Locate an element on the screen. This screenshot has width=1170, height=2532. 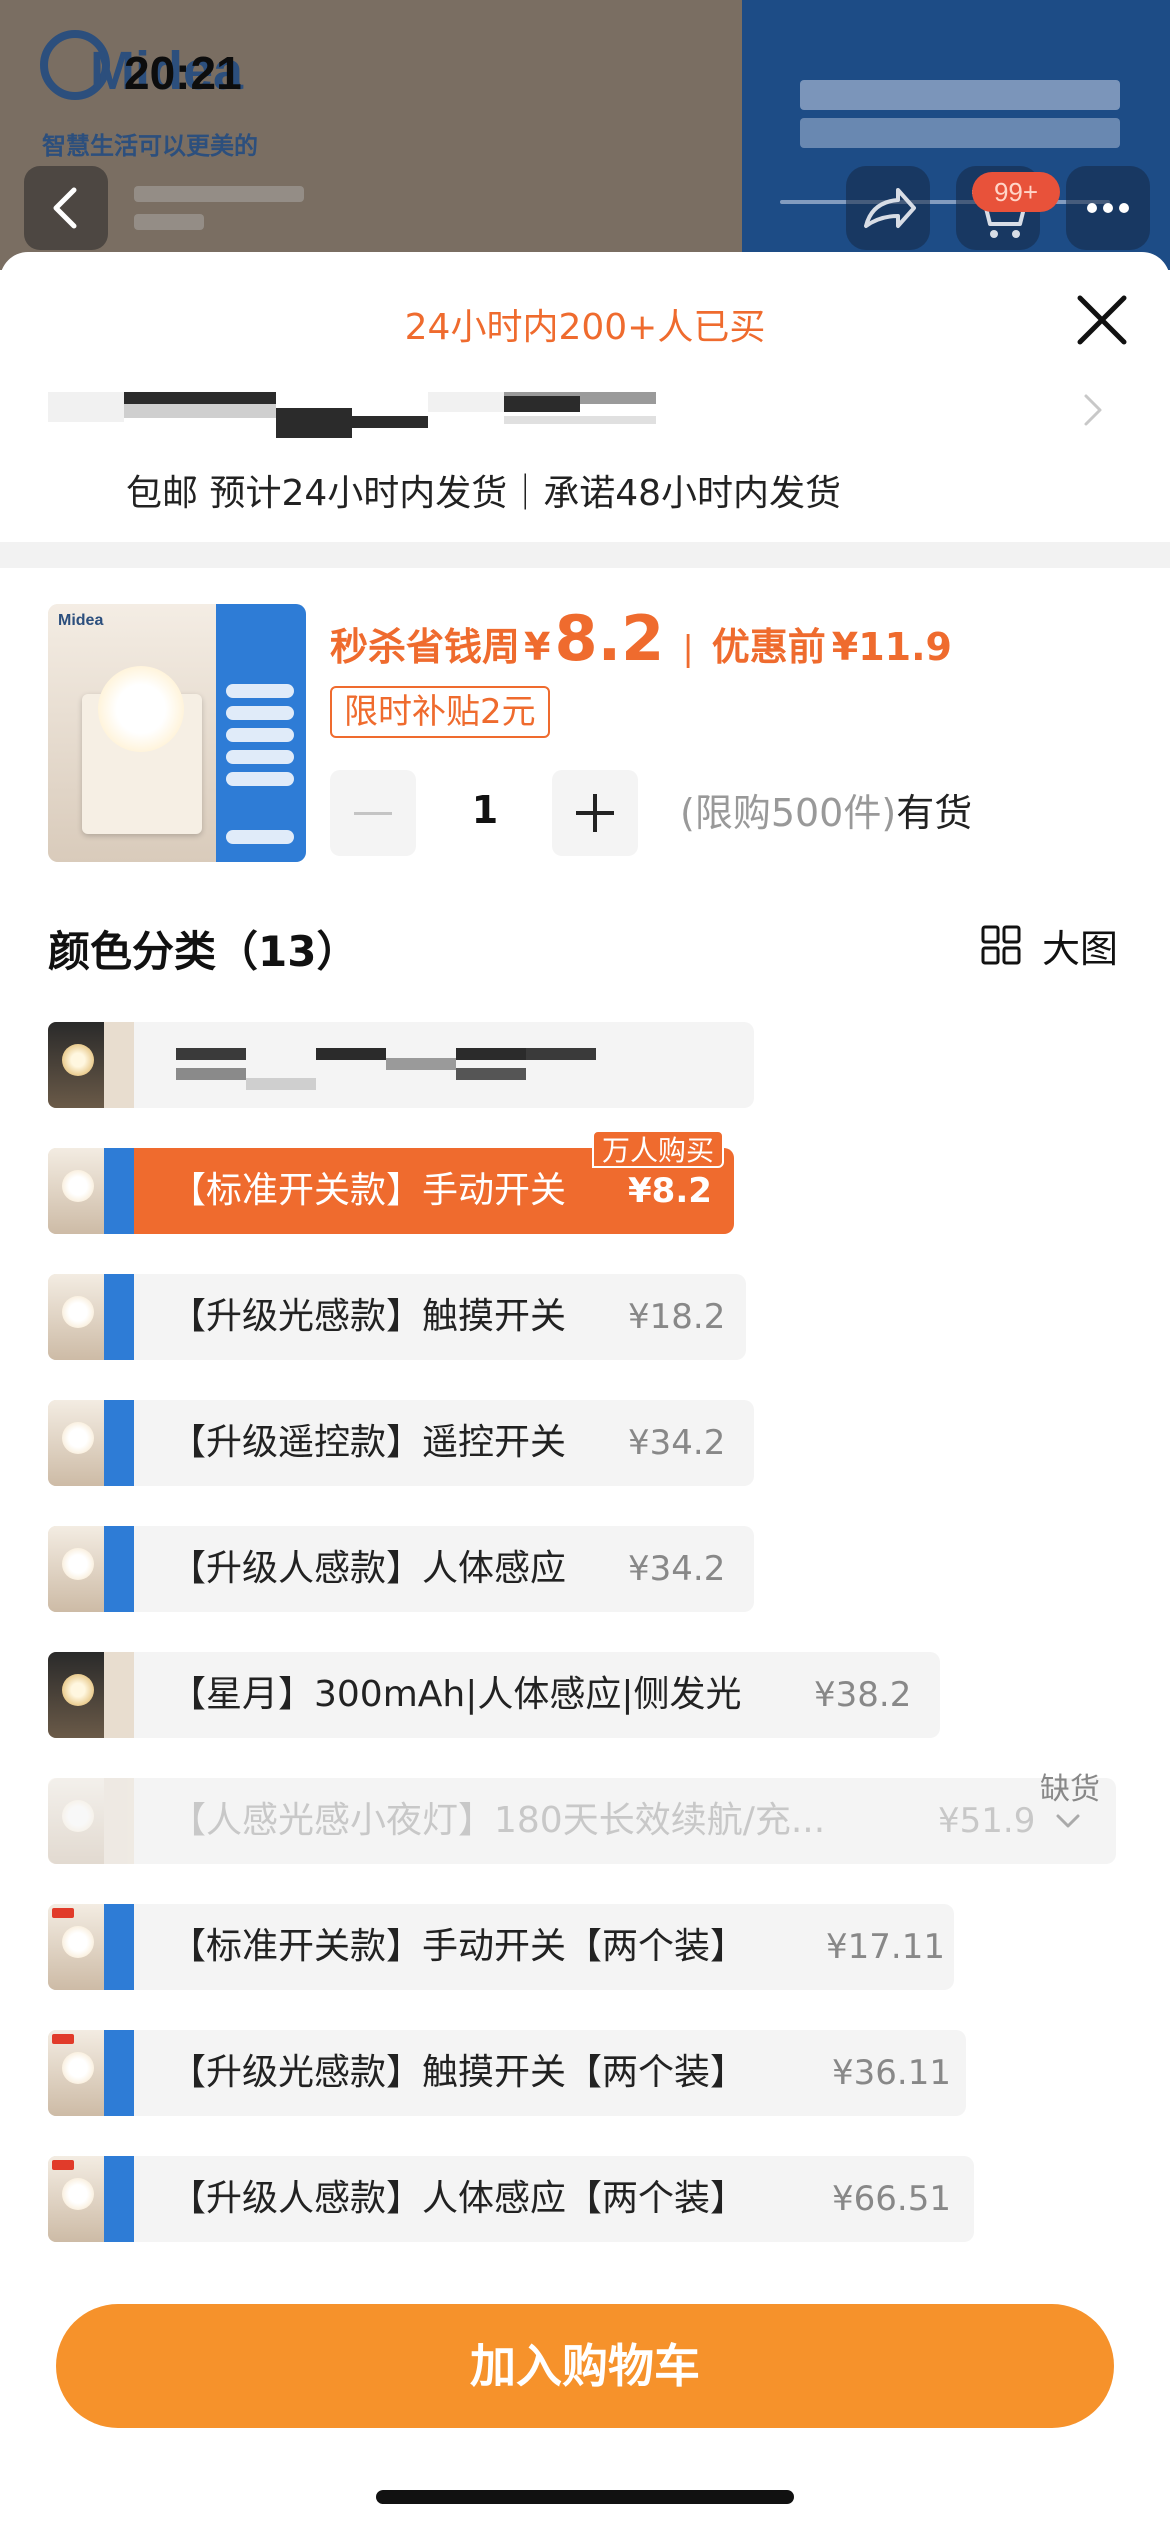
variant-option: 【升级光感款】触摸开关 ¥18.2 is located at coordinates (397, 1317).